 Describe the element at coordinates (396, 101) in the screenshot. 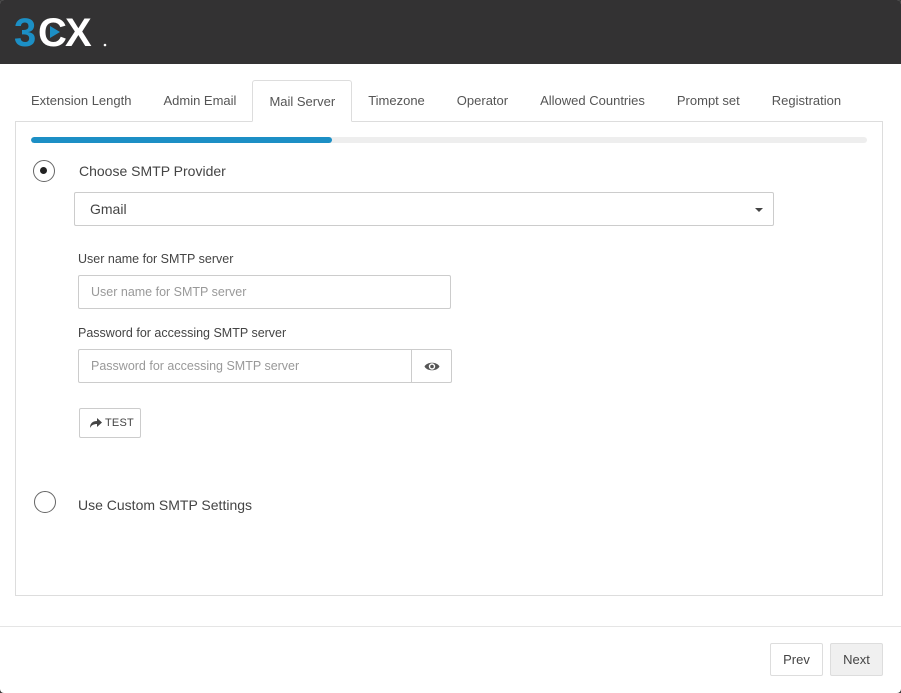

I see `tab-timezone: Timezone` at that location.